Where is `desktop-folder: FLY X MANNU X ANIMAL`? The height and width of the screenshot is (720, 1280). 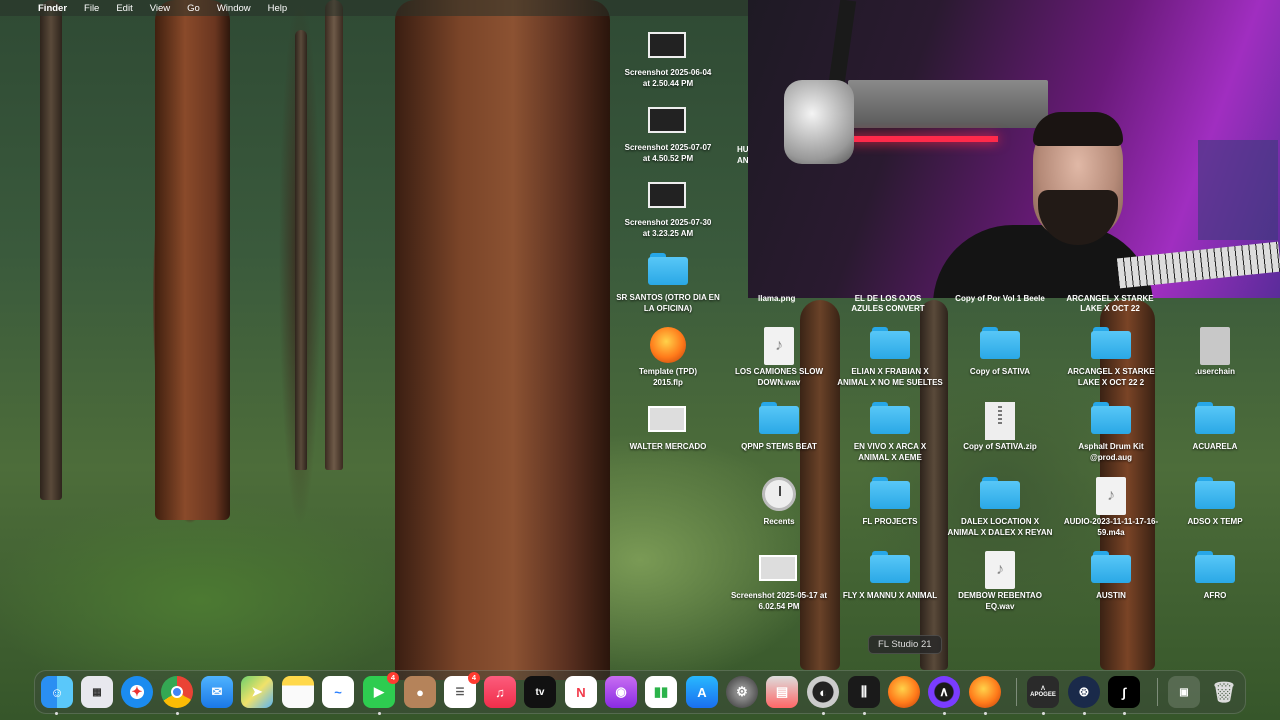 desktop-folder: FLY X MANNU X ANIMAL is located at coordinates (890, 576).